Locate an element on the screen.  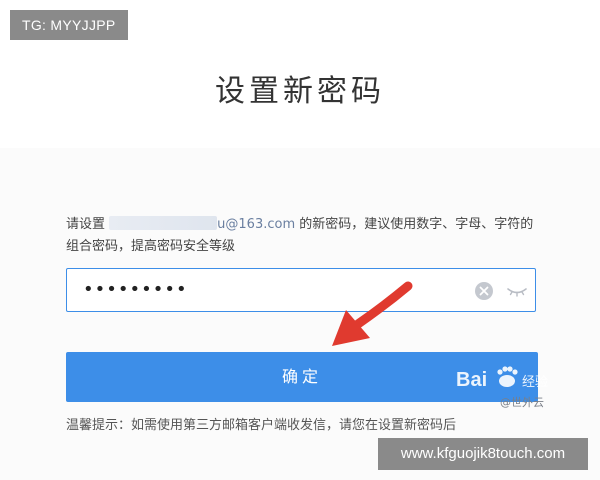
tg-watermark-badge: TG: MYYJJPP is located at coordinates (69, 25).